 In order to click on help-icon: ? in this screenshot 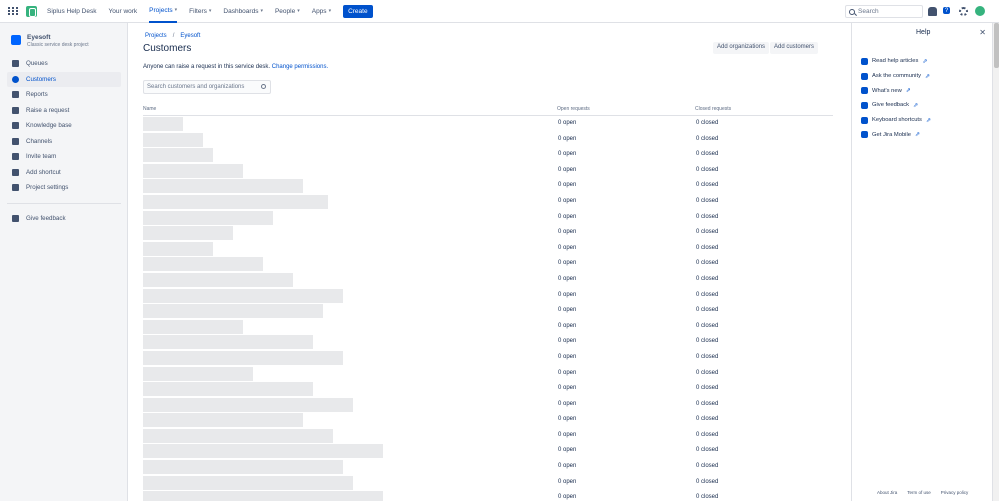, I will do `click(946, 10)`.